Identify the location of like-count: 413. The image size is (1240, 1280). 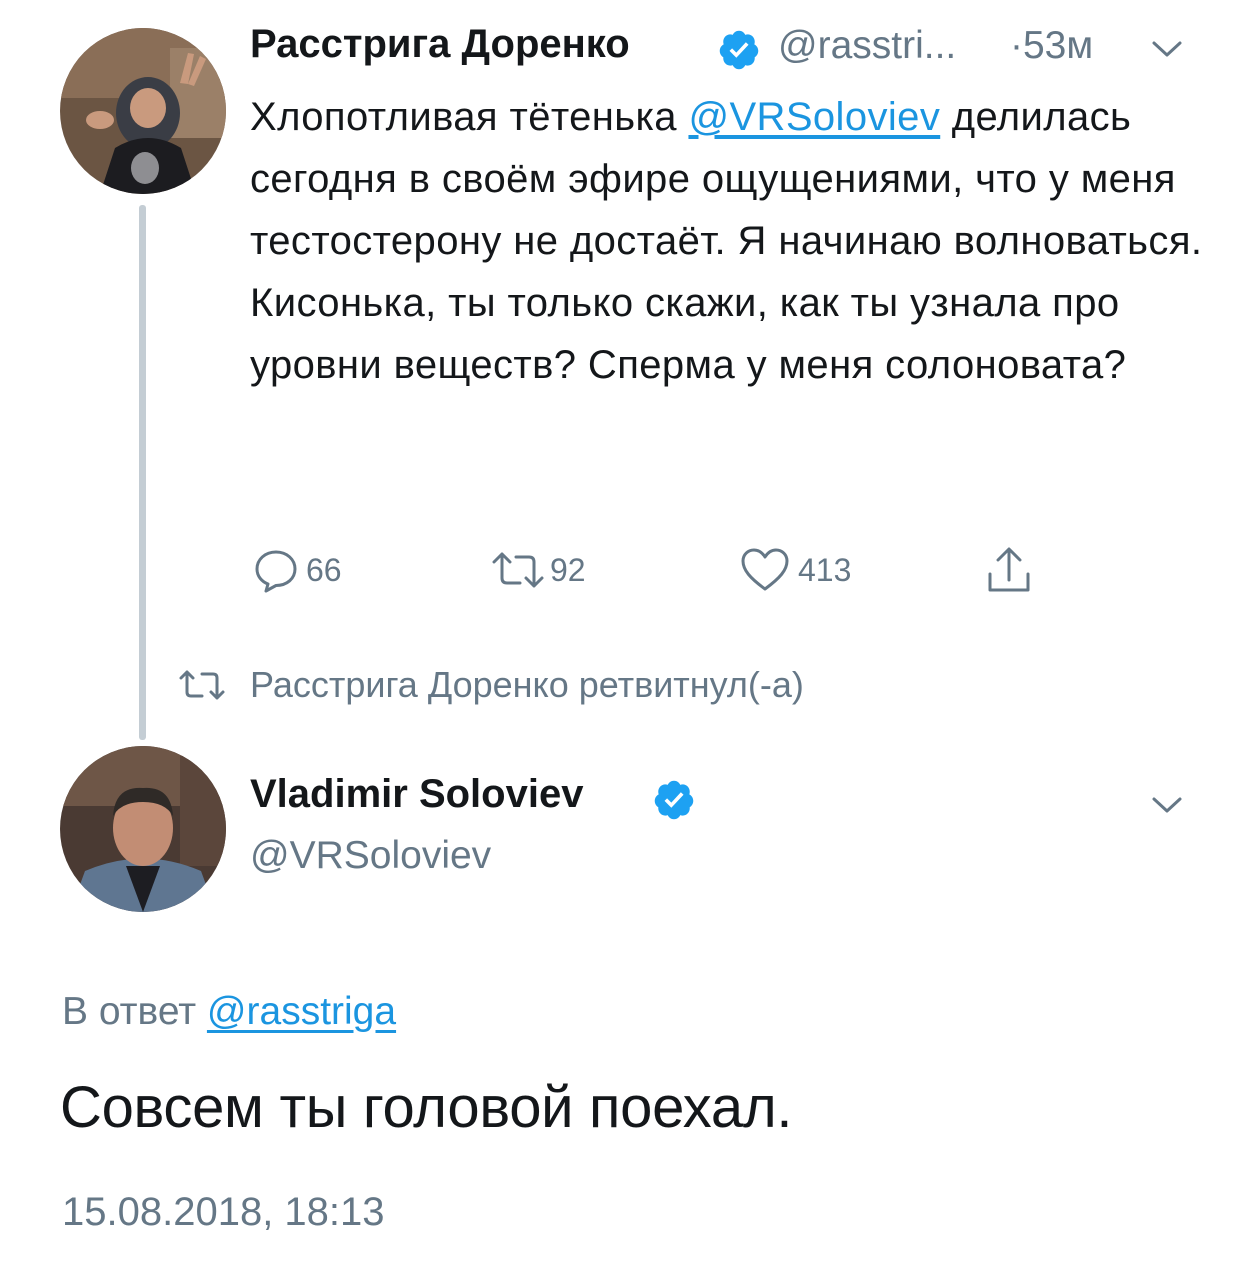
(825, 569).